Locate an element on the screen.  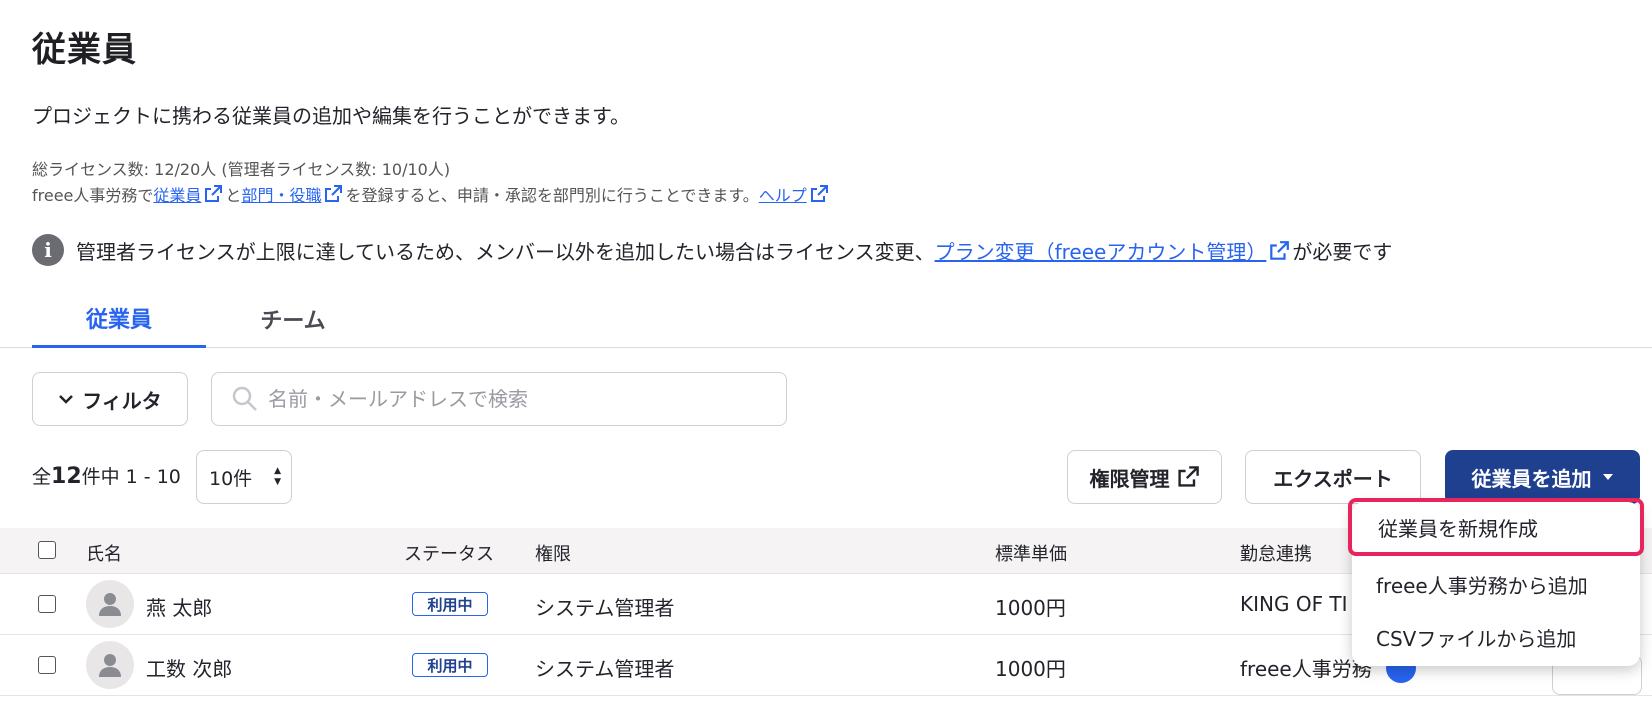
header-rate: 標準単価 is located at coordinates (1031, 554).